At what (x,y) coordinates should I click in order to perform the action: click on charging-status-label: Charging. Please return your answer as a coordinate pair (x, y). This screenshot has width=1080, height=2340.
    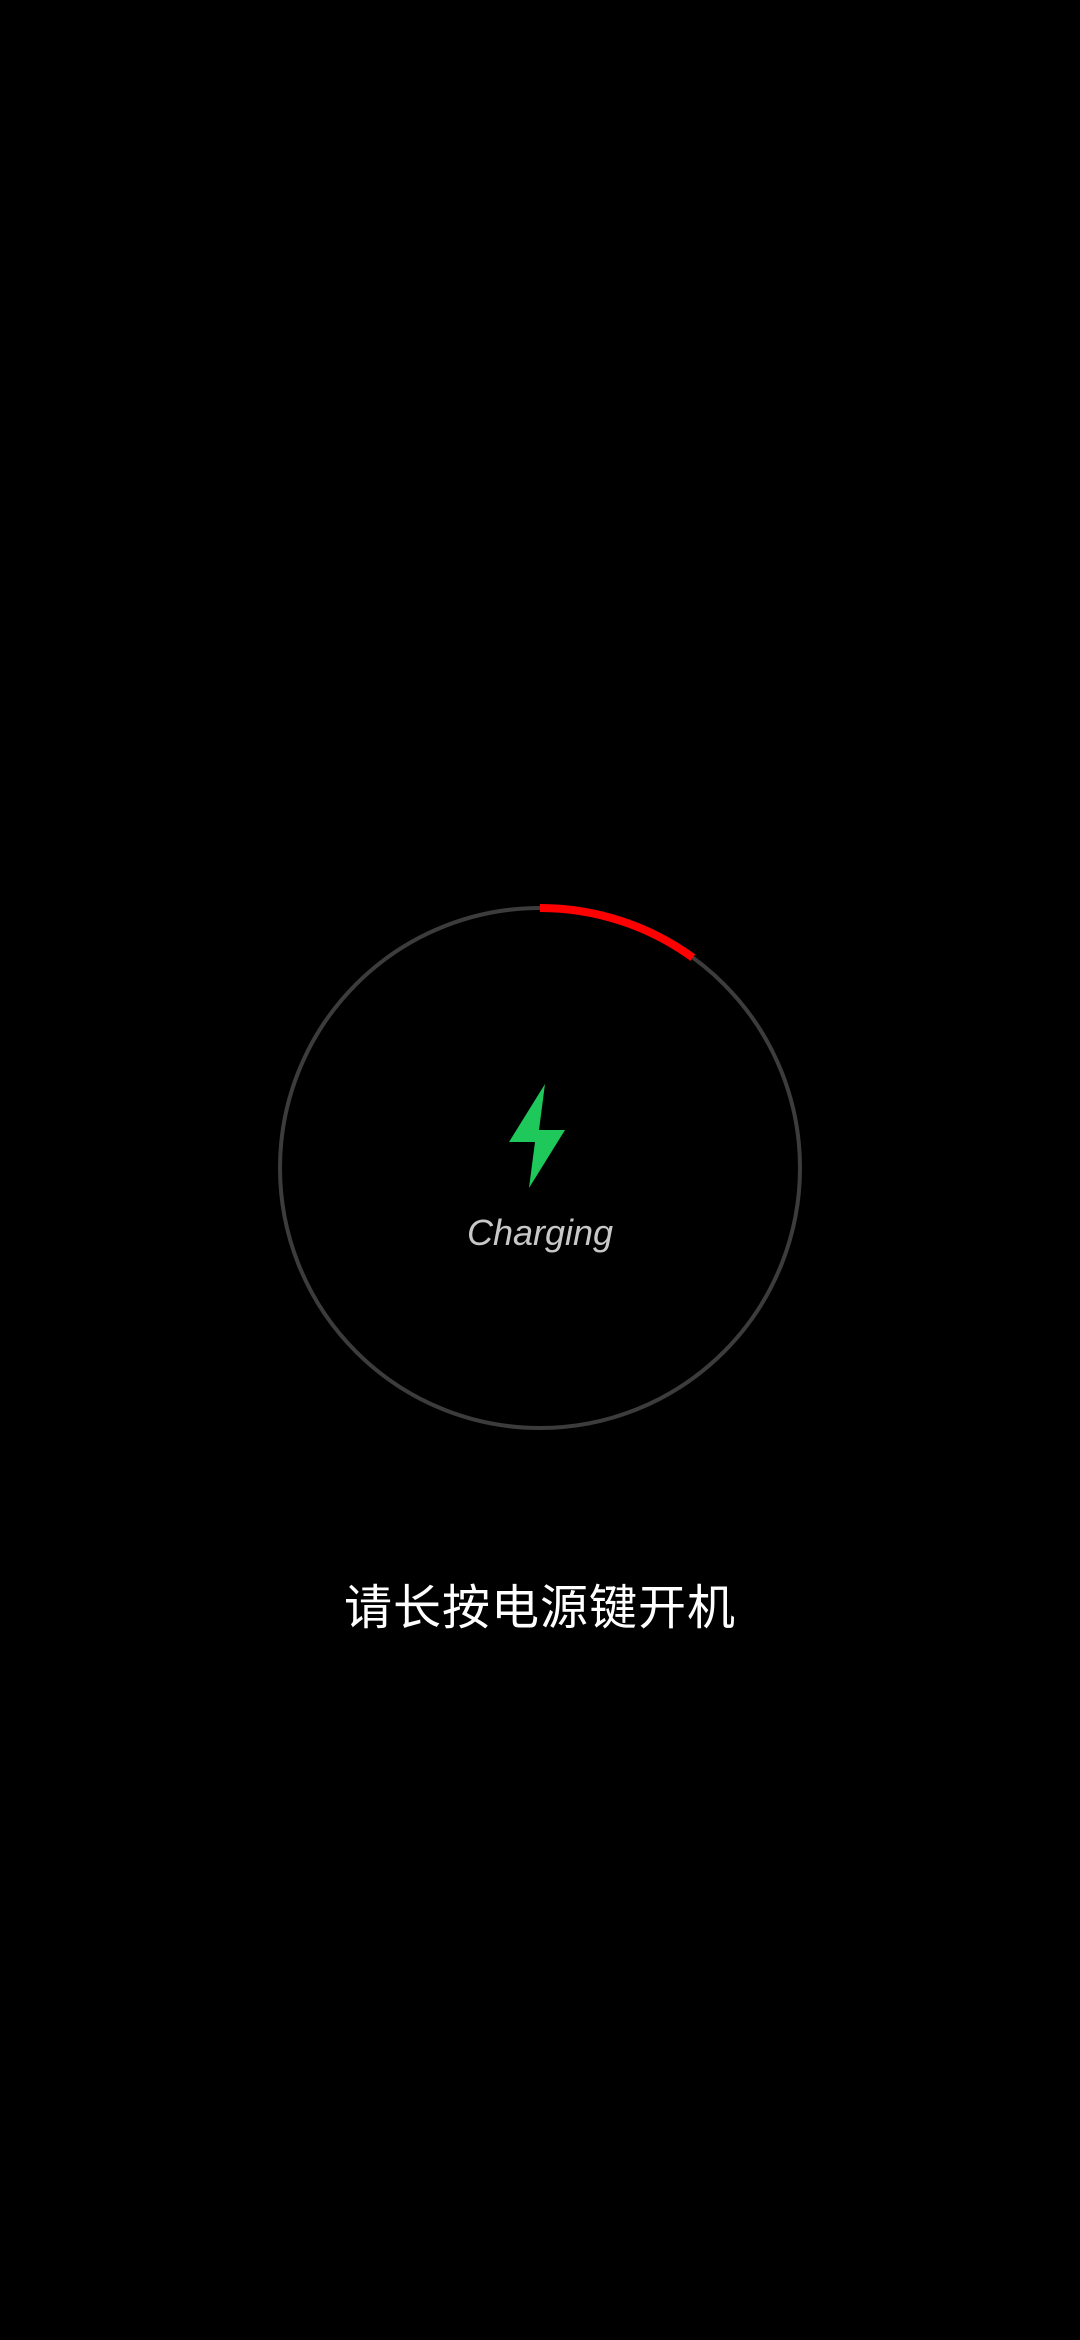
    Looking at the image, I should click on (540, 1232).